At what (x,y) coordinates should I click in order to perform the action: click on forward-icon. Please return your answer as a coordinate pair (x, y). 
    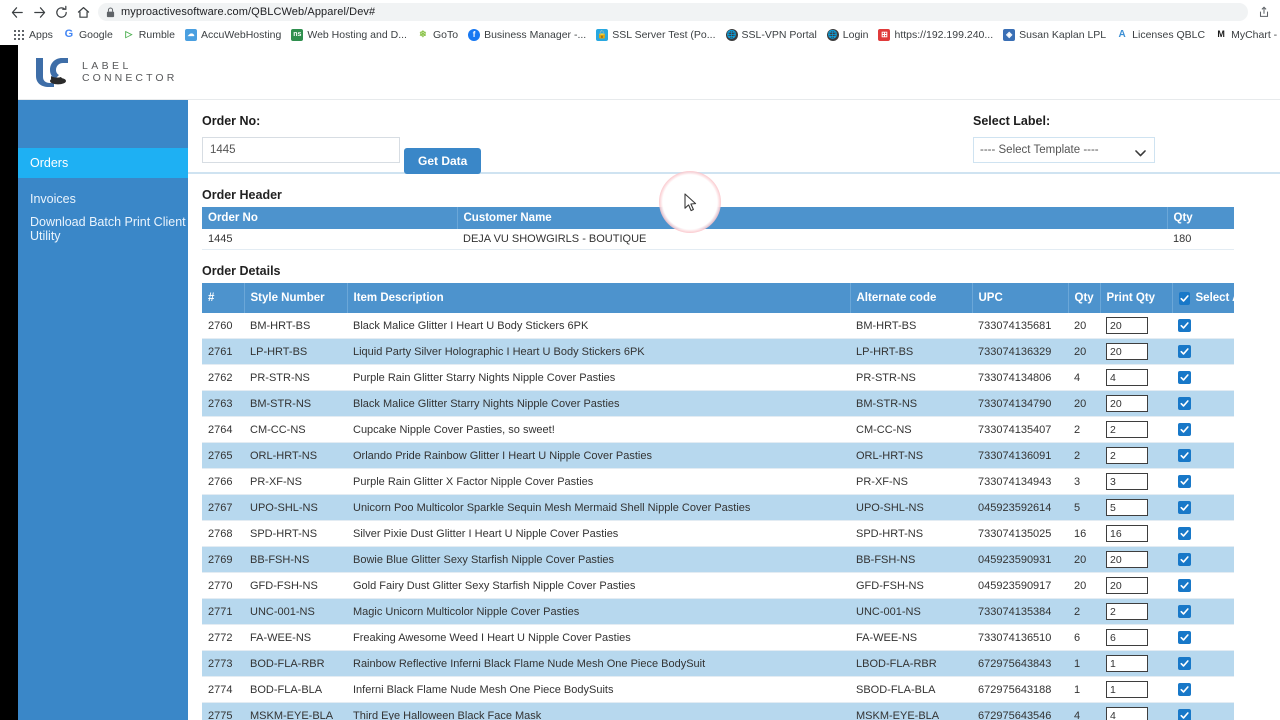
    Looking at the image, I should click on (39, 12).